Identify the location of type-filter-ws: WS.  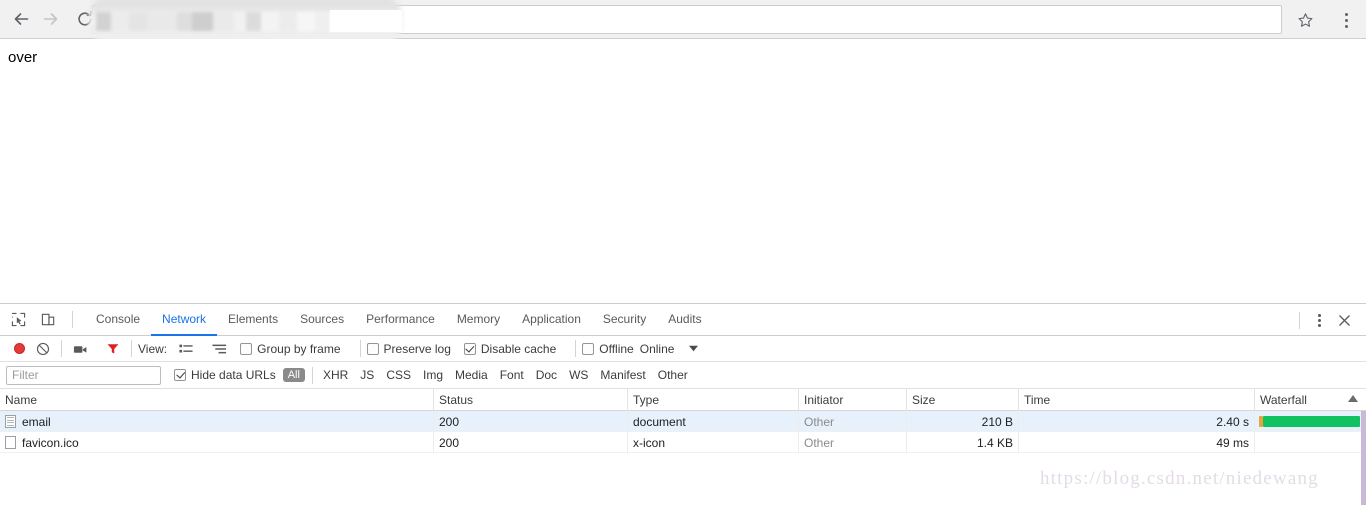
(578, 375).